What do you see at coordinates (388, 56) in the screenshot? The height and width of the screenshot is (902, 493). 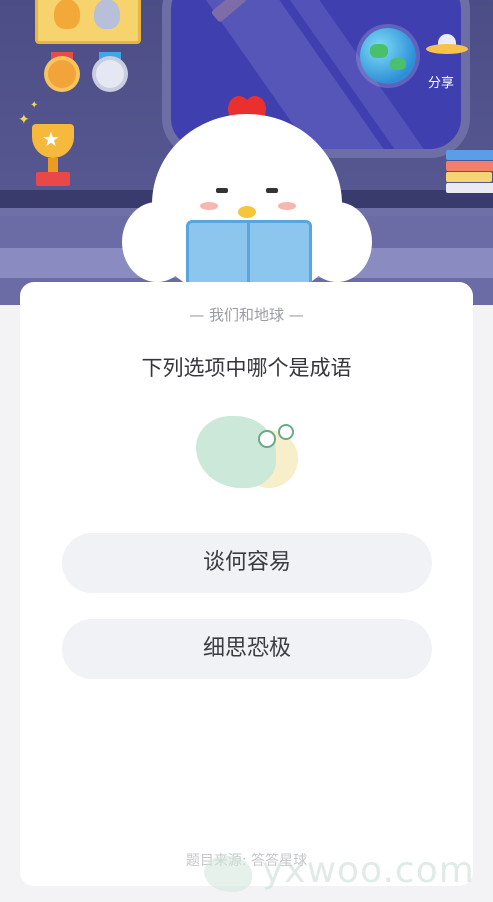 I see `earth-globe-icon` at bounding box center [388, 56].